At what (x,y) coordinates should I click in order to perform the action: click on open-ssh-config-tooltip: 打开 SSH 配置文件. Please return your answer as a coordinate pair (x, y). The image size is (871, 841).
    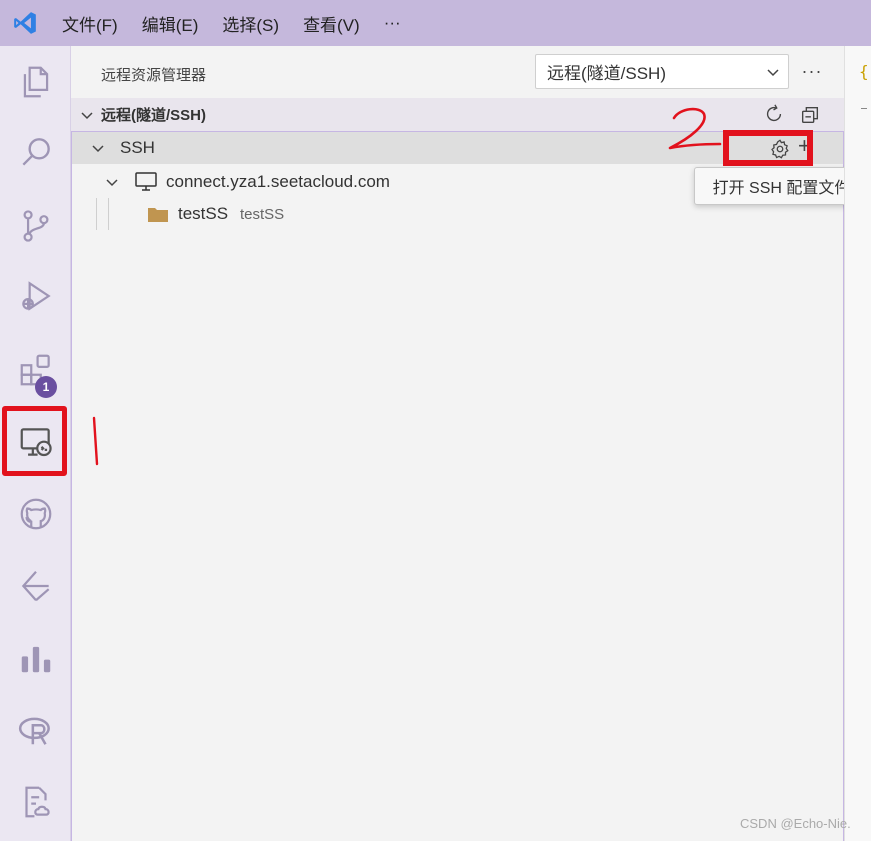
    Looking at the image, I should click on (781, 186).